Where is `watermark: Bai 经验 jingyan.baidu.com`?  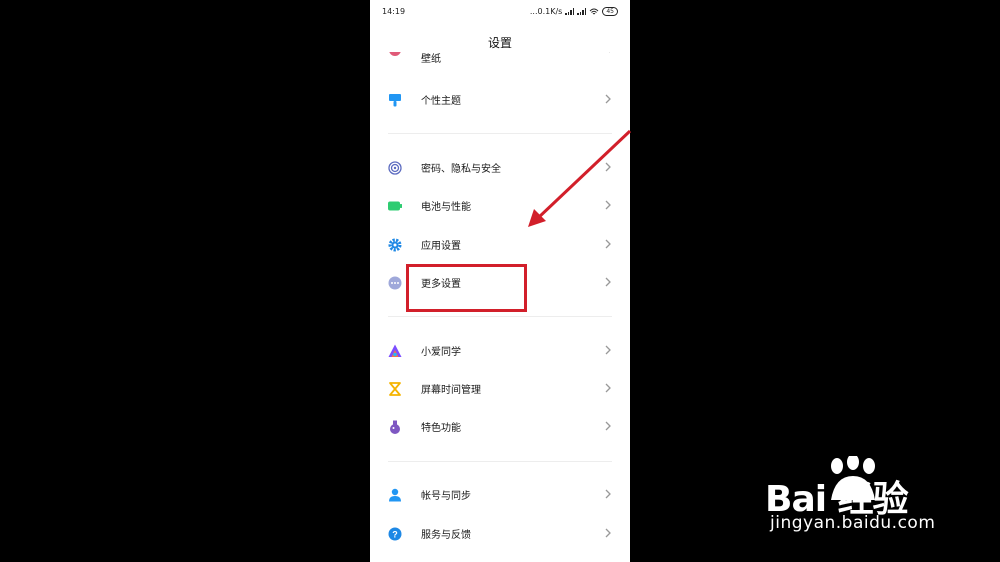 watermark: Bai 经验 jingyan.baidu.com is located at coordinates (860, 502).